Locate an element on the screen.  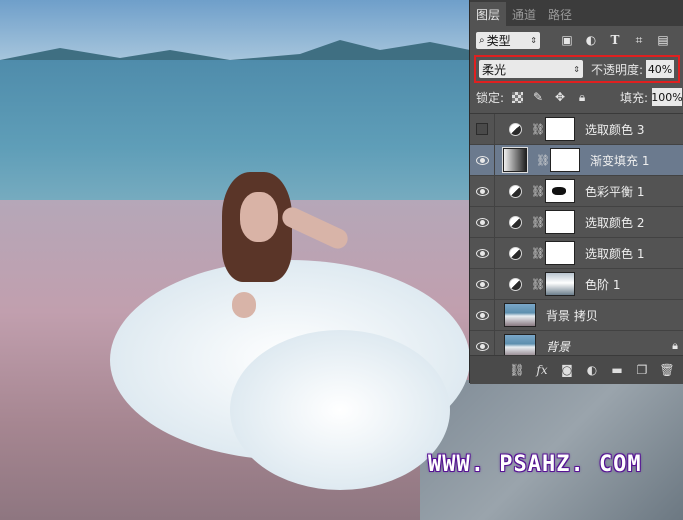
panel-tabs: 图层 通道 路径 is located at coordinates (576, 13).